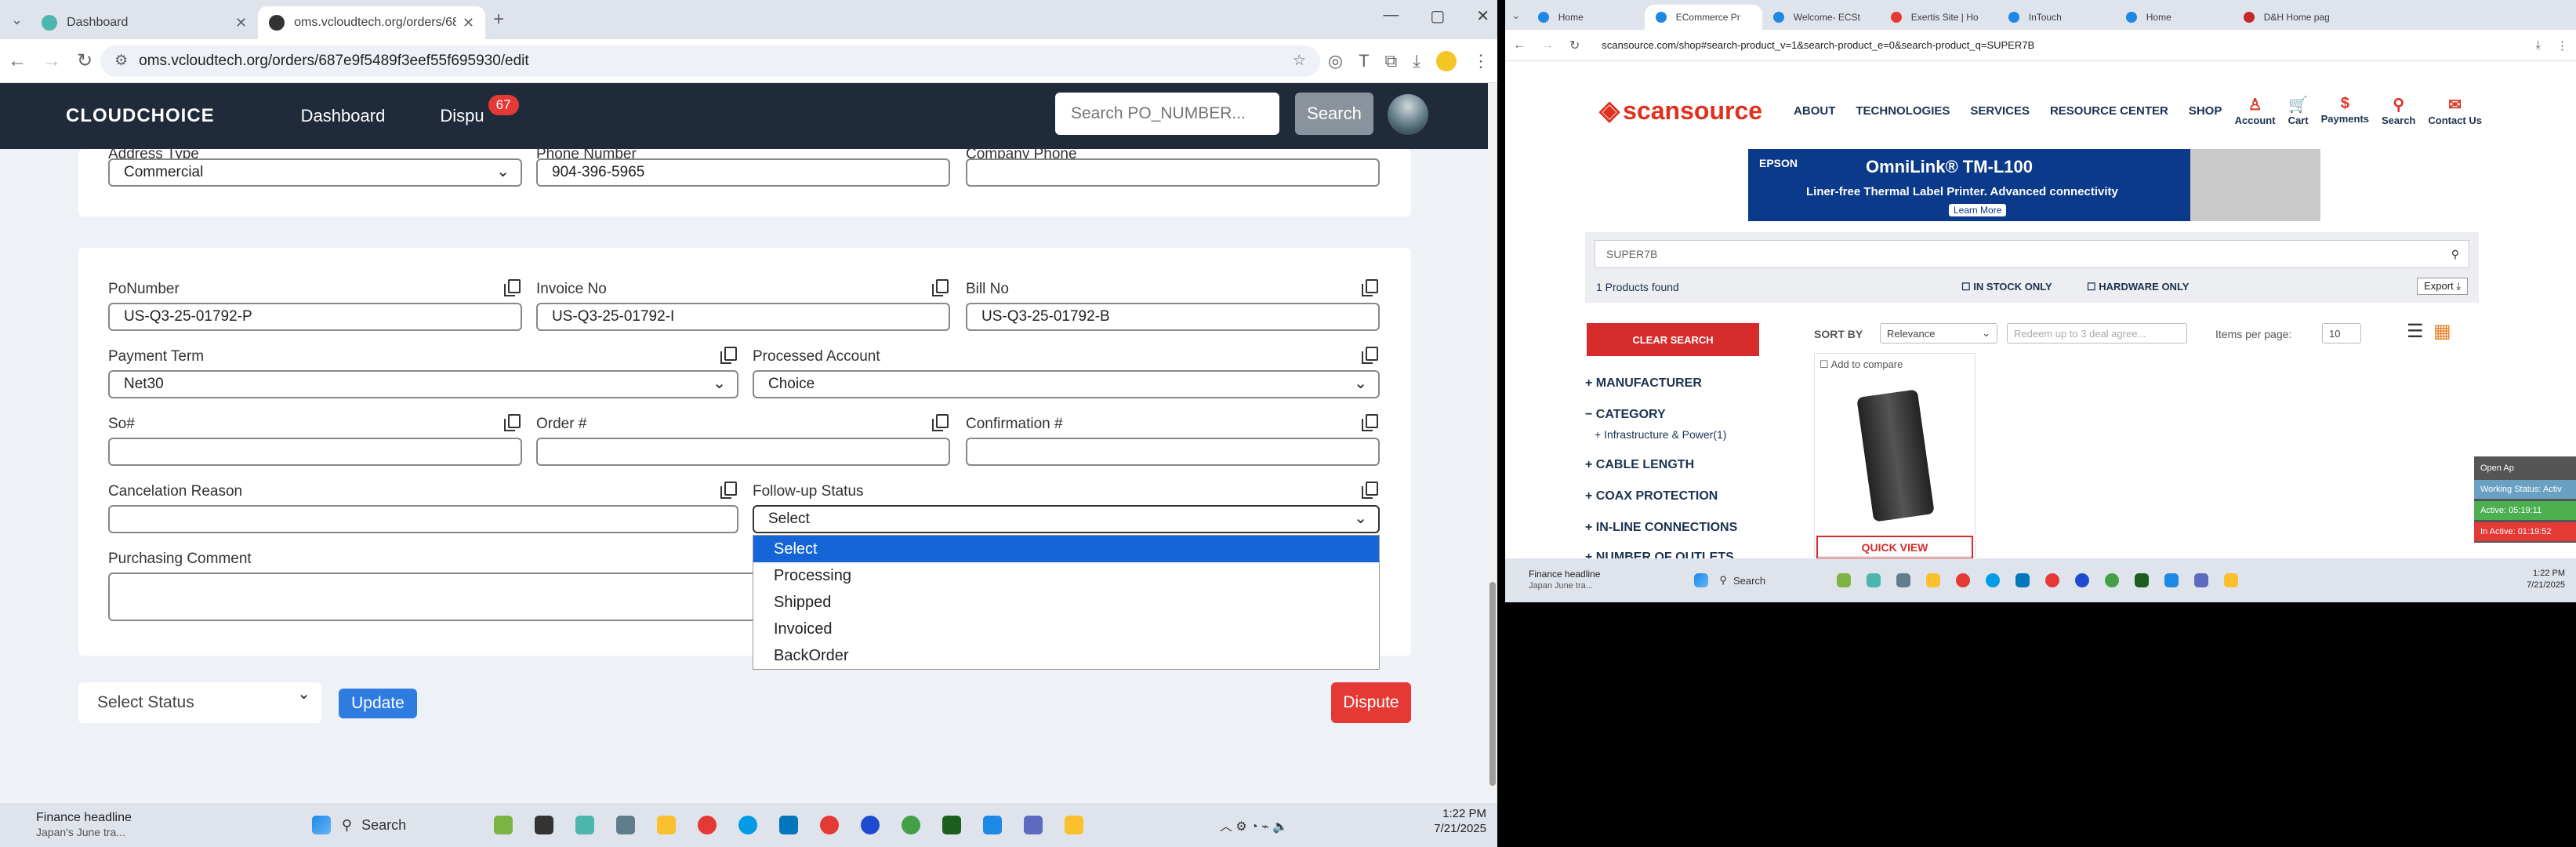 This screenshot has height=847, width=2576. What do you see at coordinates (1673, 339) in the screenshot?
I see `clear-search-button: CLEAR SEARCH` at bounding box center [1673, 339].